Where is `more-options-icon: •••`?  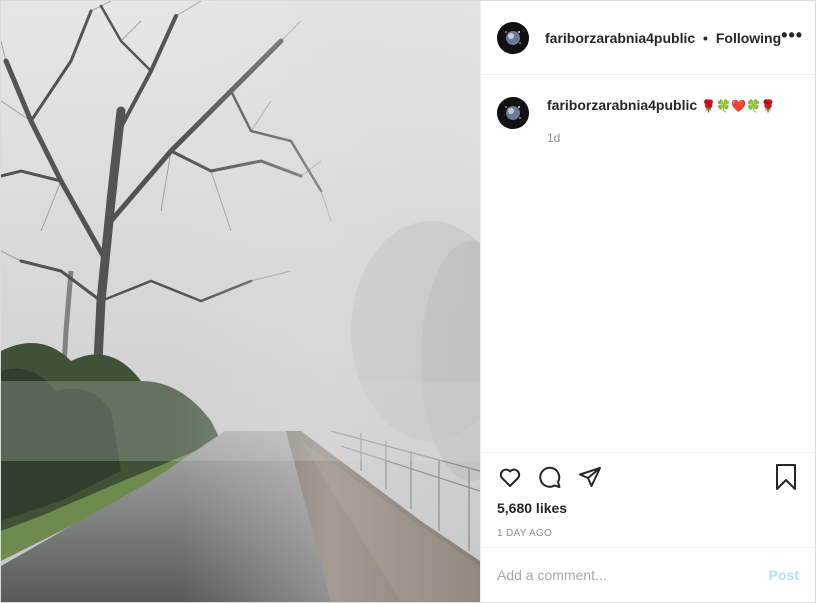 more-options-icon: ••• is located at coordinates (792, 38).